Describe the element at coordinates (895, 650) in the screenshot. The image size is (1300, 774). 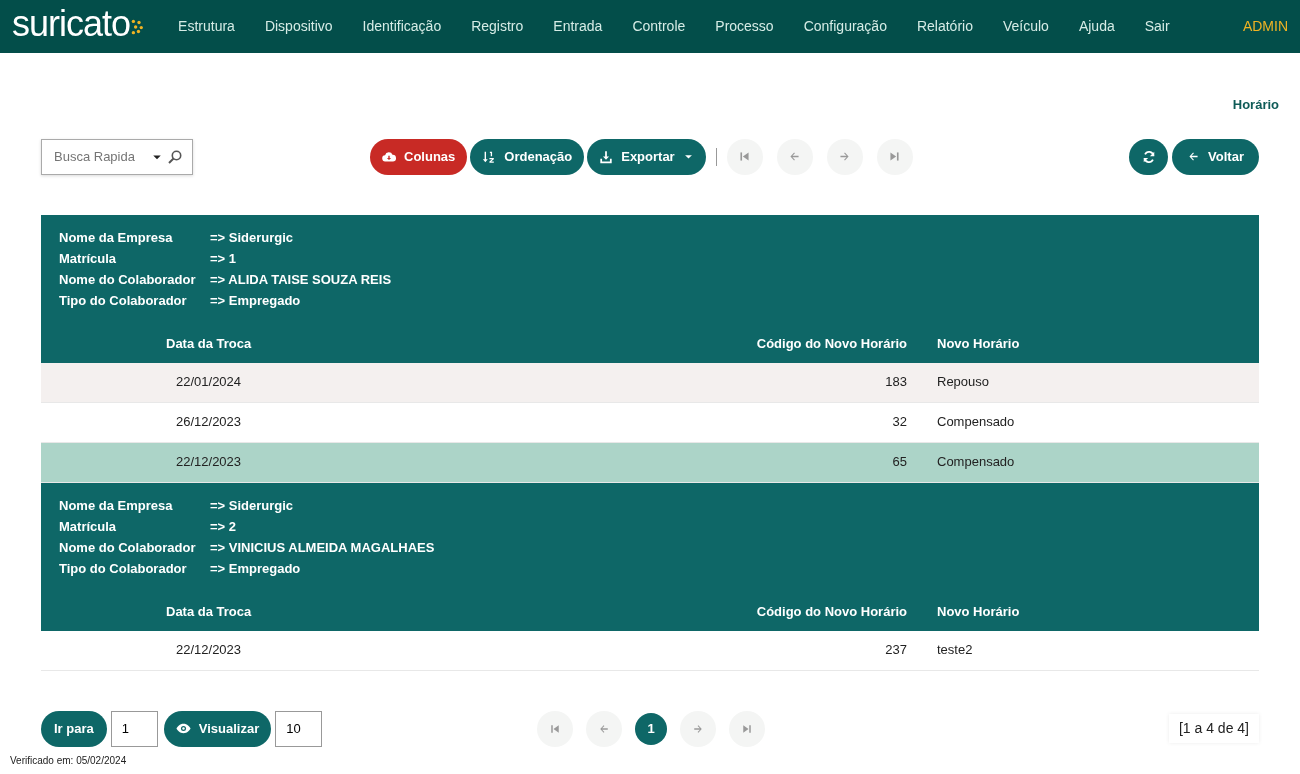
I see `table-cell-text: 237` at that location.